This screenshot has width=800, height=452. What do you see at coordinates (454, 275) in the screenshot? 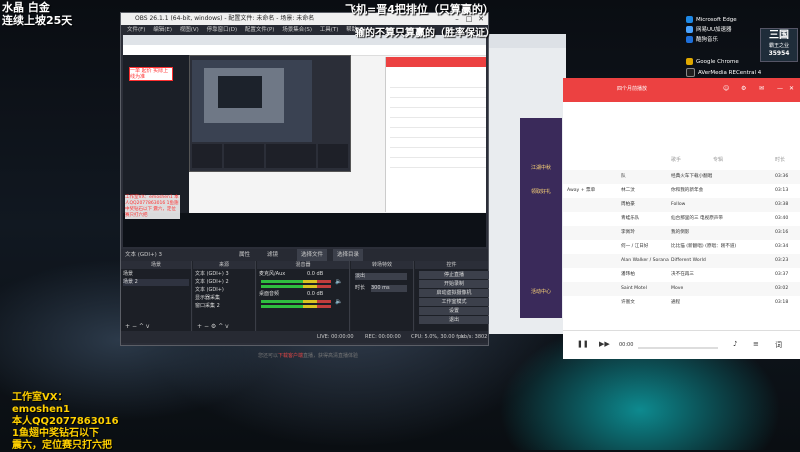
I see `stop-streaming-button: 停止直播` at bounding box center [454, 275].